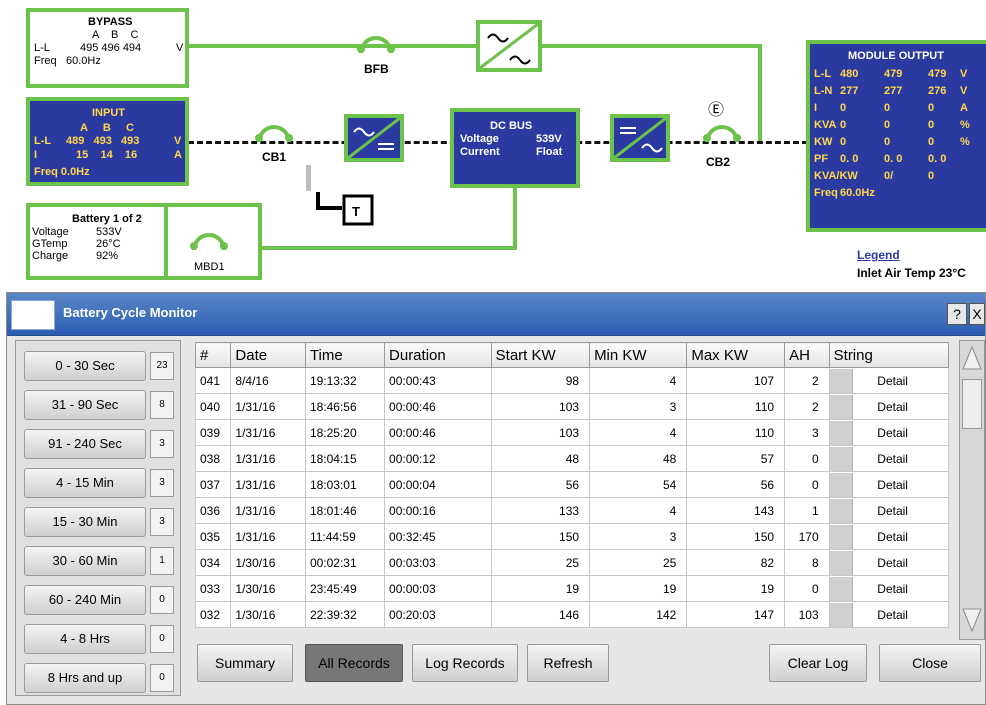 Image resolution: width=986 pixels, height=705 pixels. I want to click on range-button: 8 Hrs and up, so click(85, 678).